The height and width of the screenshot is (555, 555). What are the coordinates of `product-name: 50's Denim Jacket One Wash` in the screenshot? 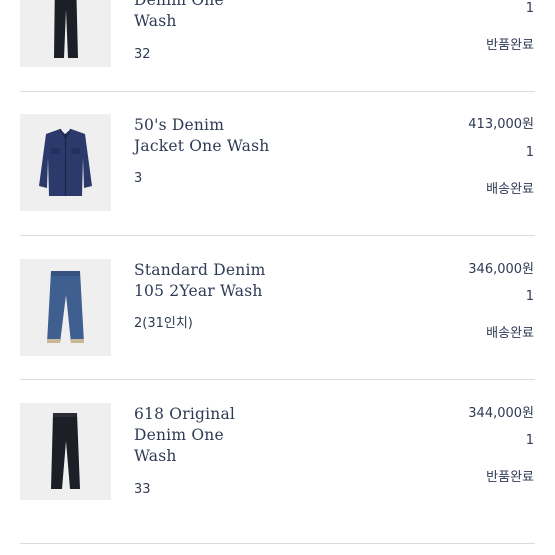 It's located at (234, 136).